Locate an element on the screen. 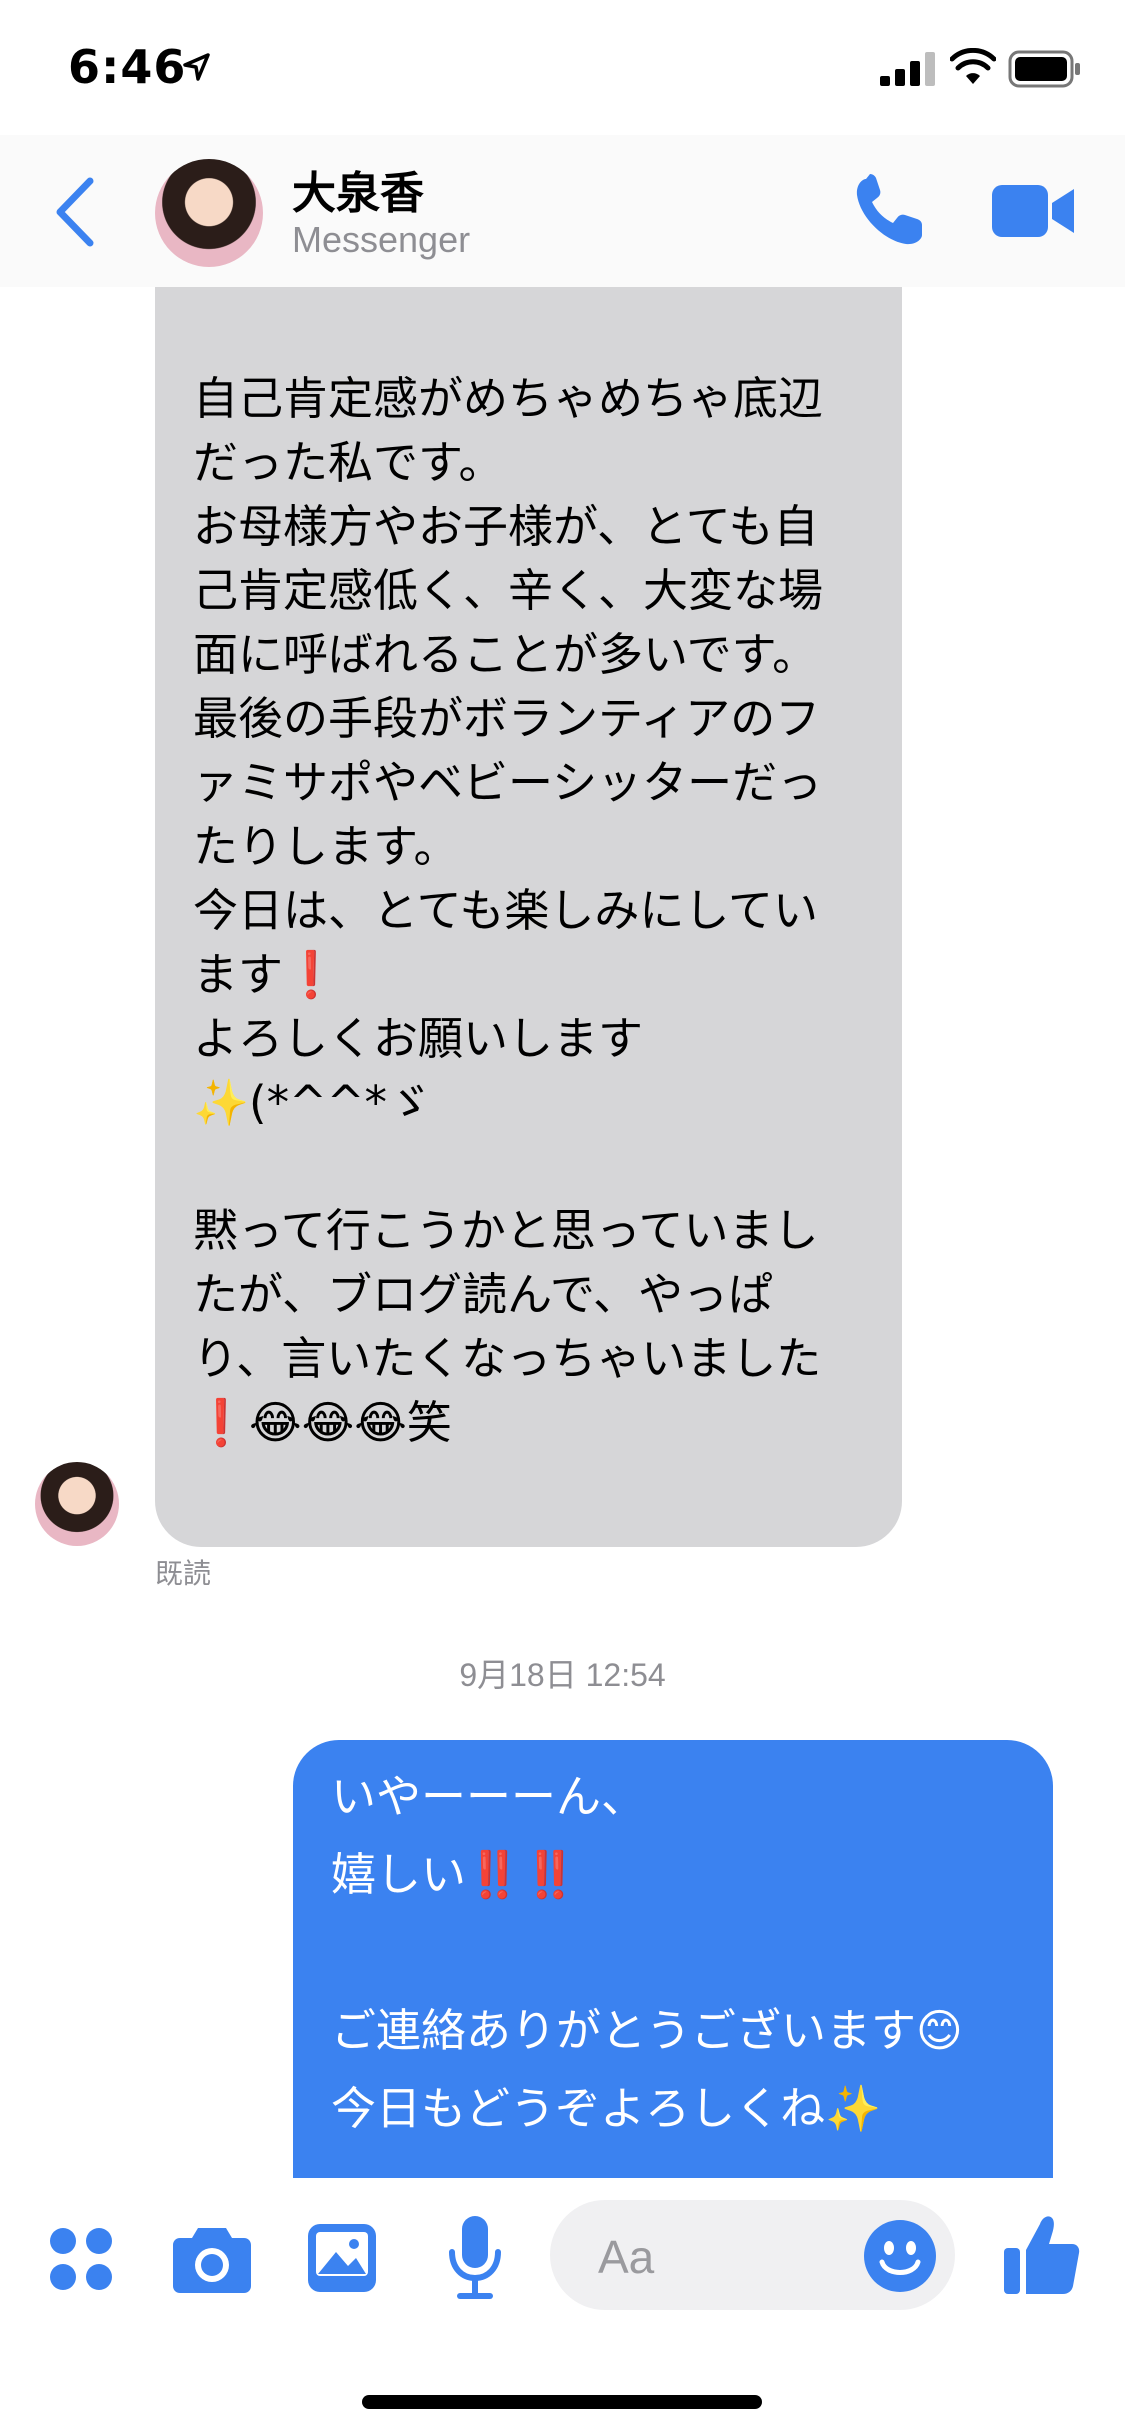  microphone-icon is located at coordinates (475, 2257).